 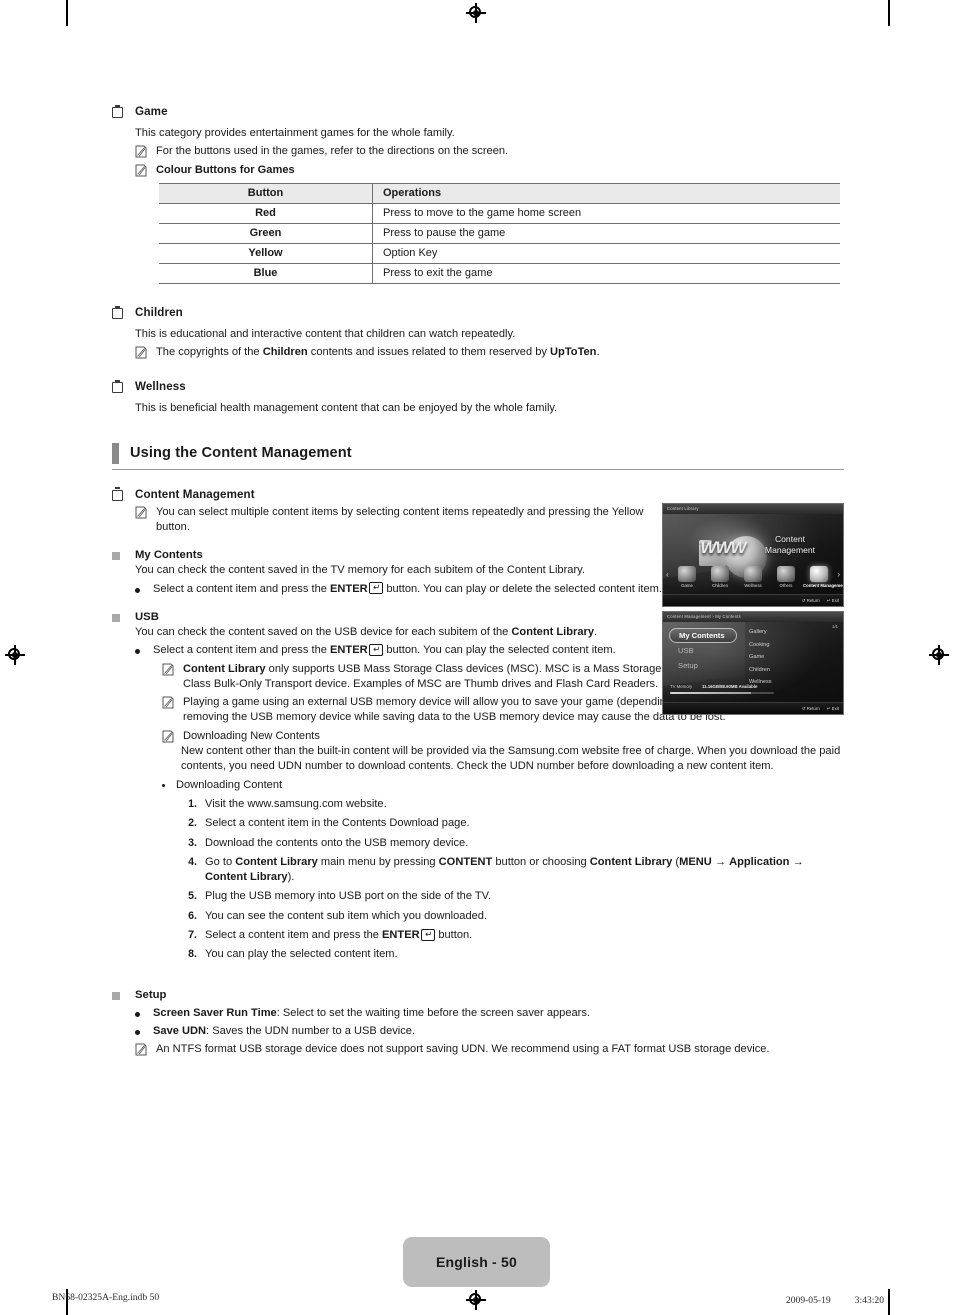 I want to click on downloading-content-label-row: Downloading Content, so click(x=503, y=785).